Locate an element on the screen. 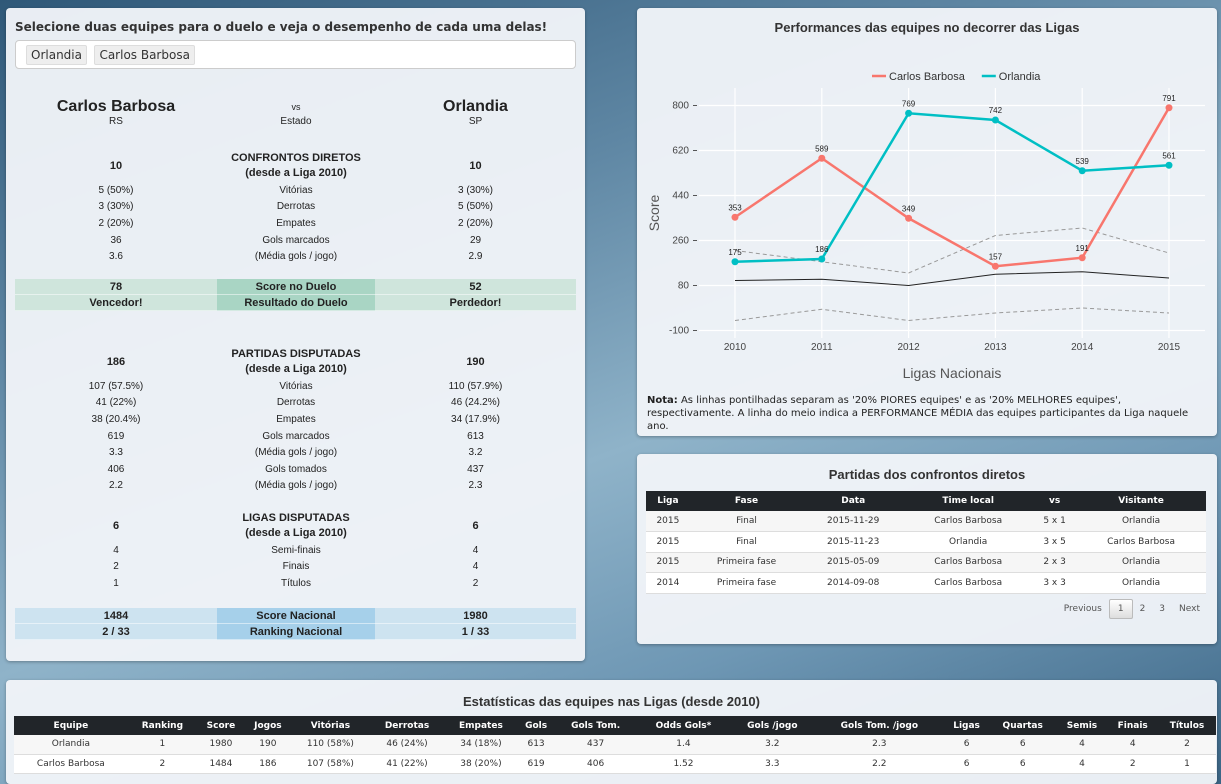 The image size is (1221, 784). table-cell: 34 (18%) is located at coordinates (481, 745).